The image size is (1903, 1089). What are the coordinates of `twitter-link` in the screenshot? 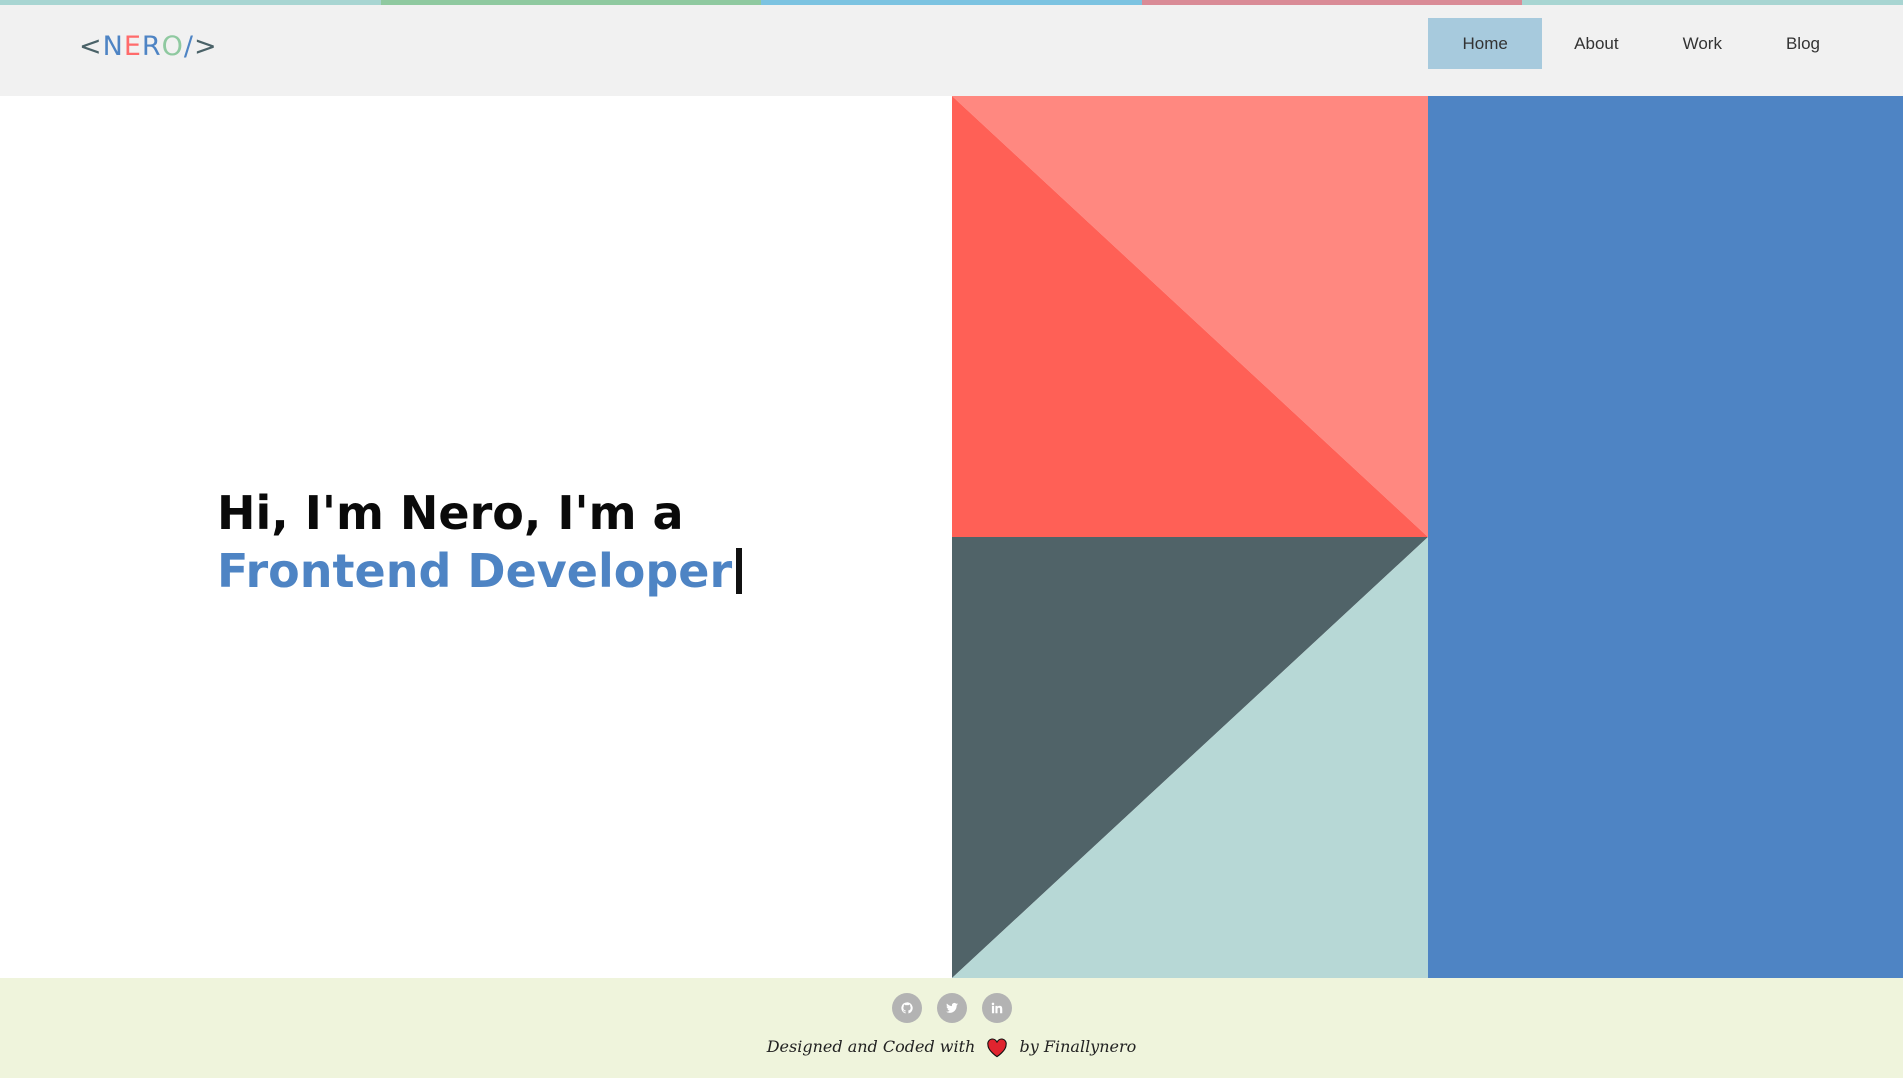 It's located at (951, 1008).